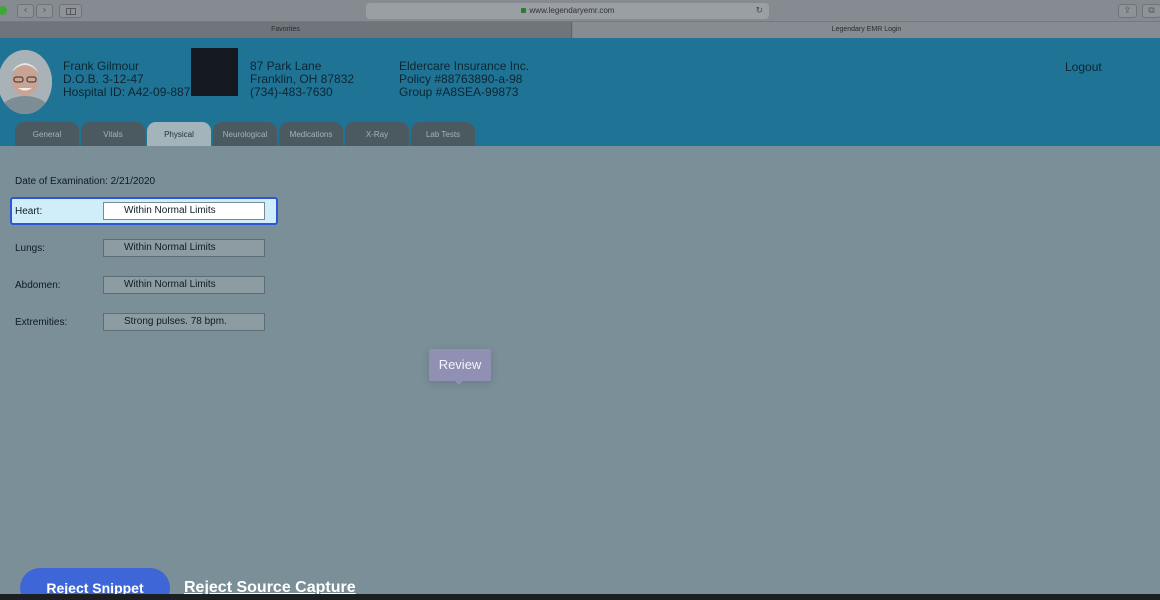  I want to click on heart-label: Heart:, so click(29, 211).